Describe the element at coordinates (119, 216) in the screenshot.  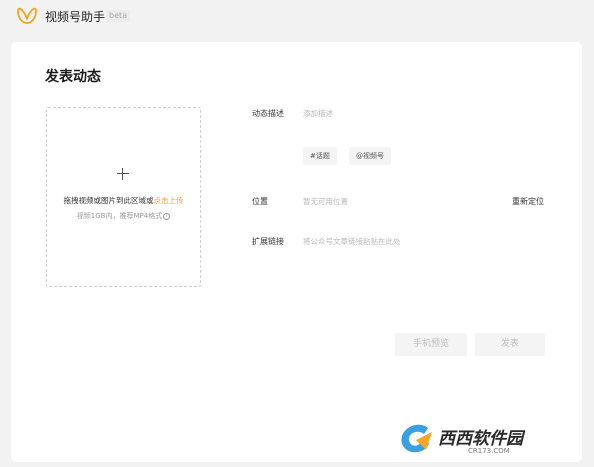
I see `upload-requirements-text: 视频1GB内，推荐MP4格式` at that location.